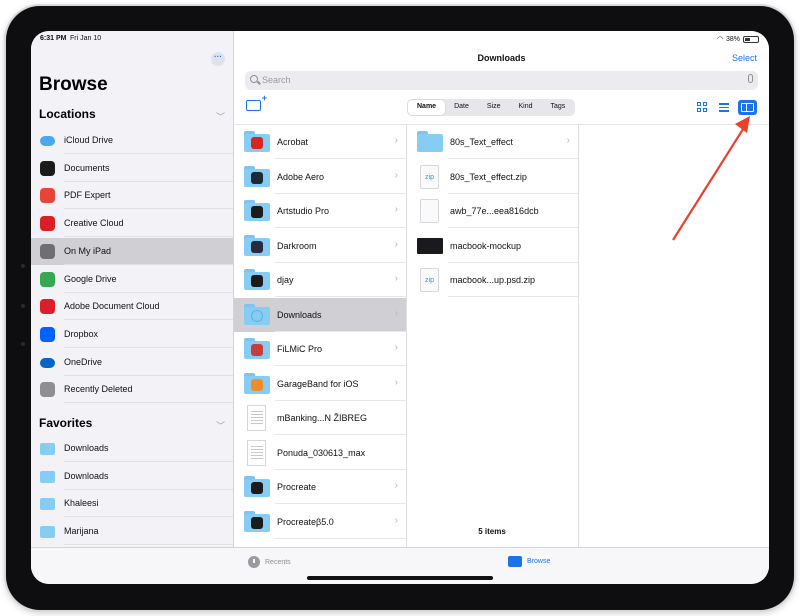  Describe the element at coordinates (278, 562) in the screenshot. I see `tab-recents-label: Recents` at that location.